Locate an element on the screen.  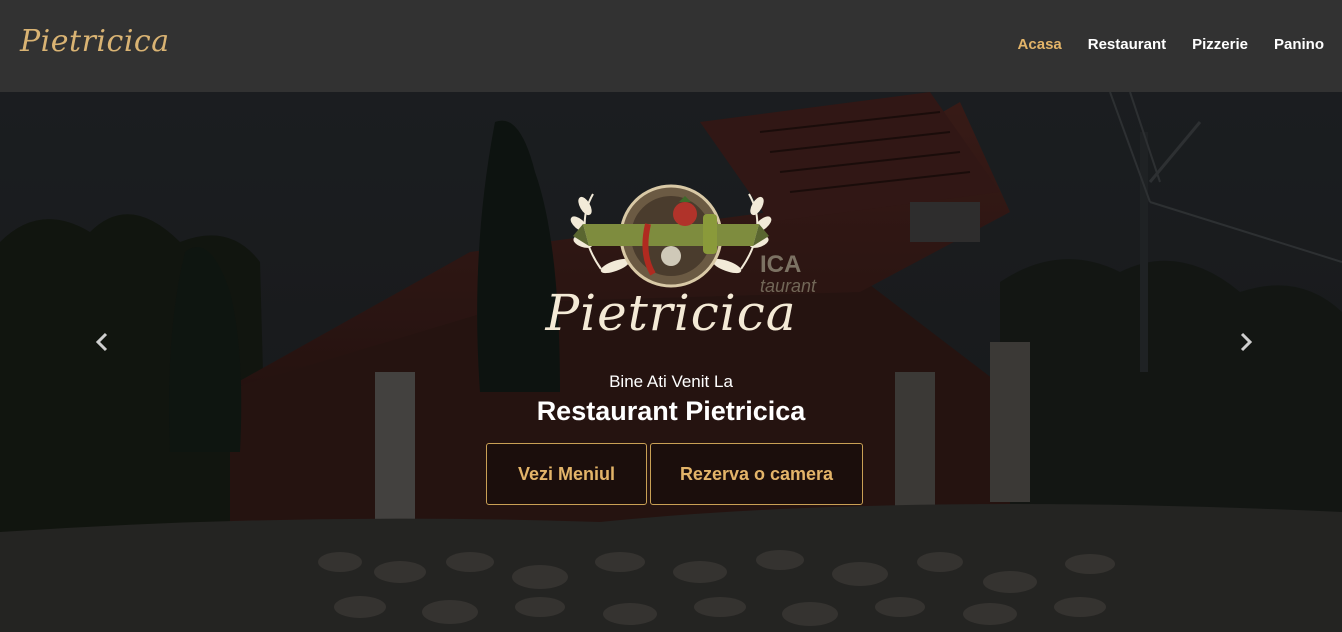
nav-item-panino: Panino is located at coordinates (1299, 44).